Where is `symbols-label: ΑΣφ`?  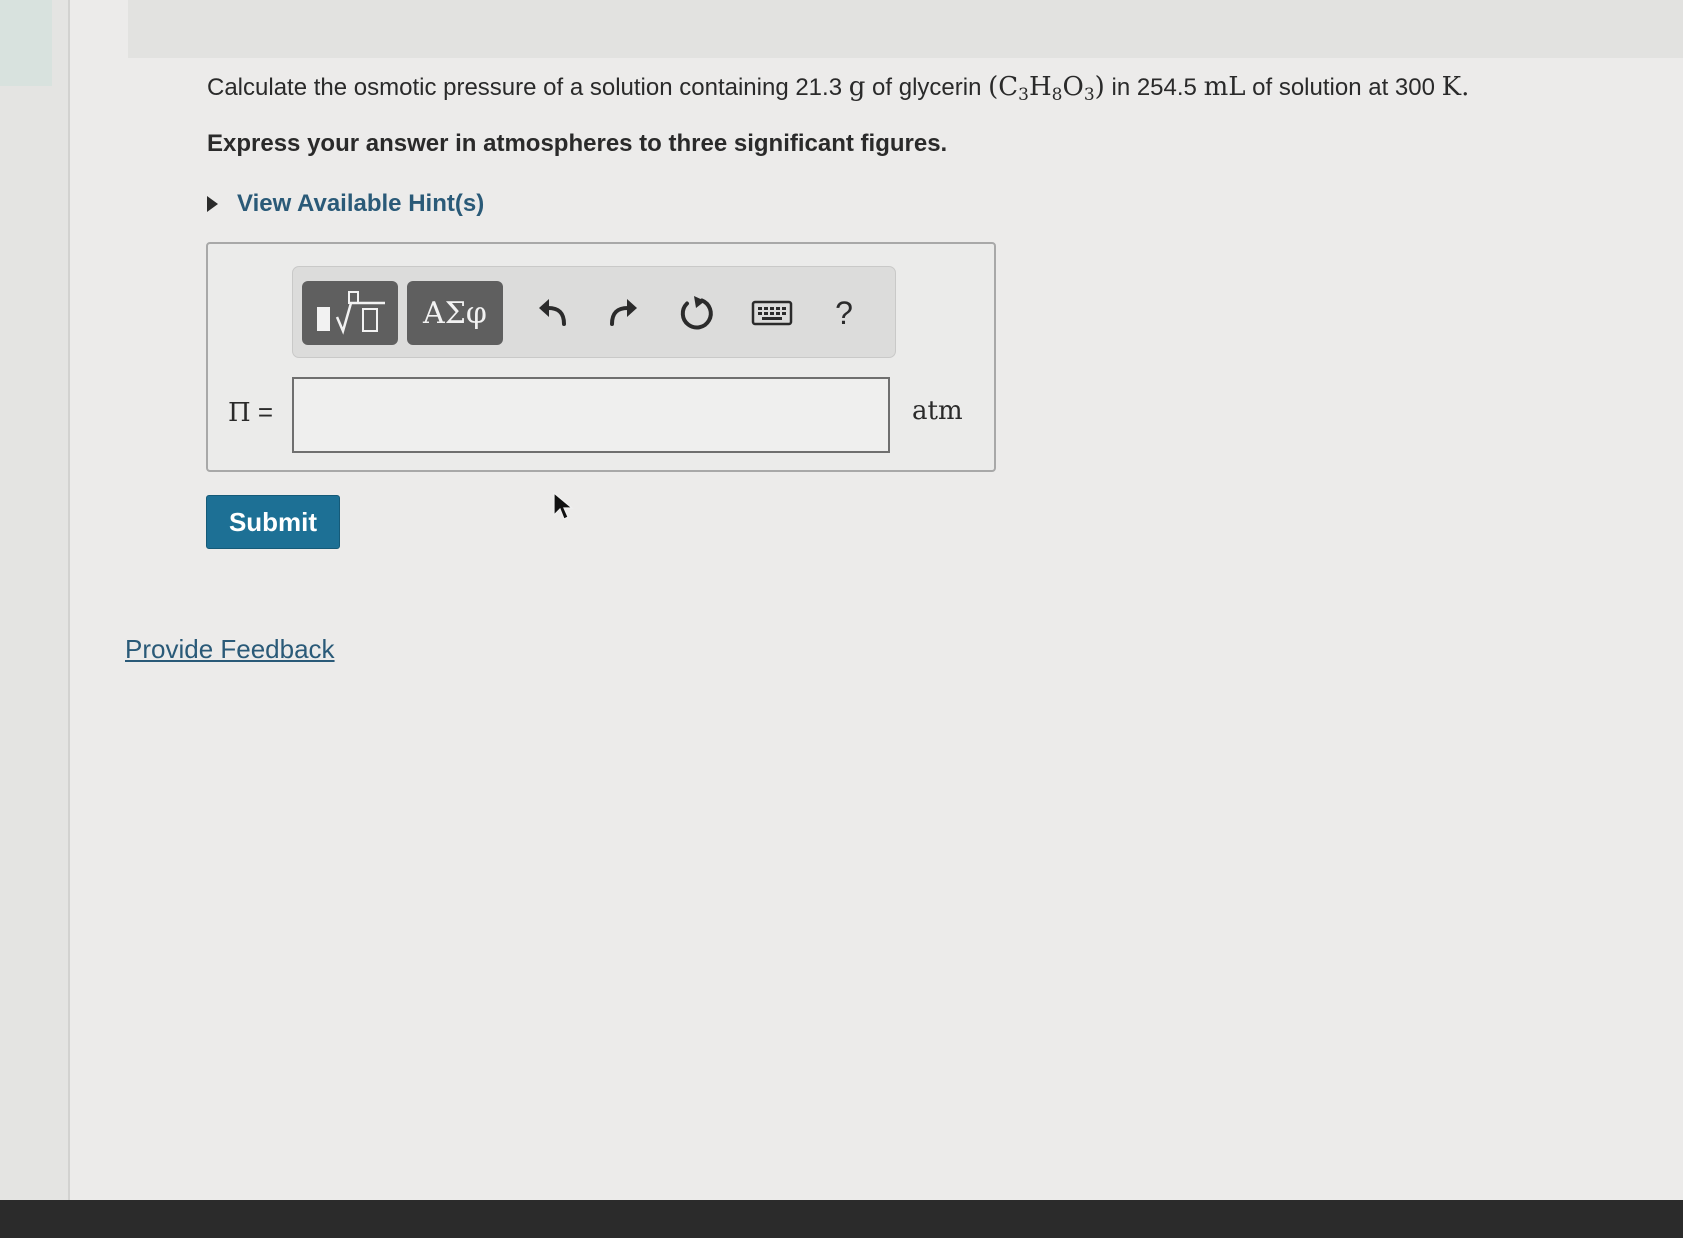
symbols-label: ΑΣφ is located at coordinates (455, 313).